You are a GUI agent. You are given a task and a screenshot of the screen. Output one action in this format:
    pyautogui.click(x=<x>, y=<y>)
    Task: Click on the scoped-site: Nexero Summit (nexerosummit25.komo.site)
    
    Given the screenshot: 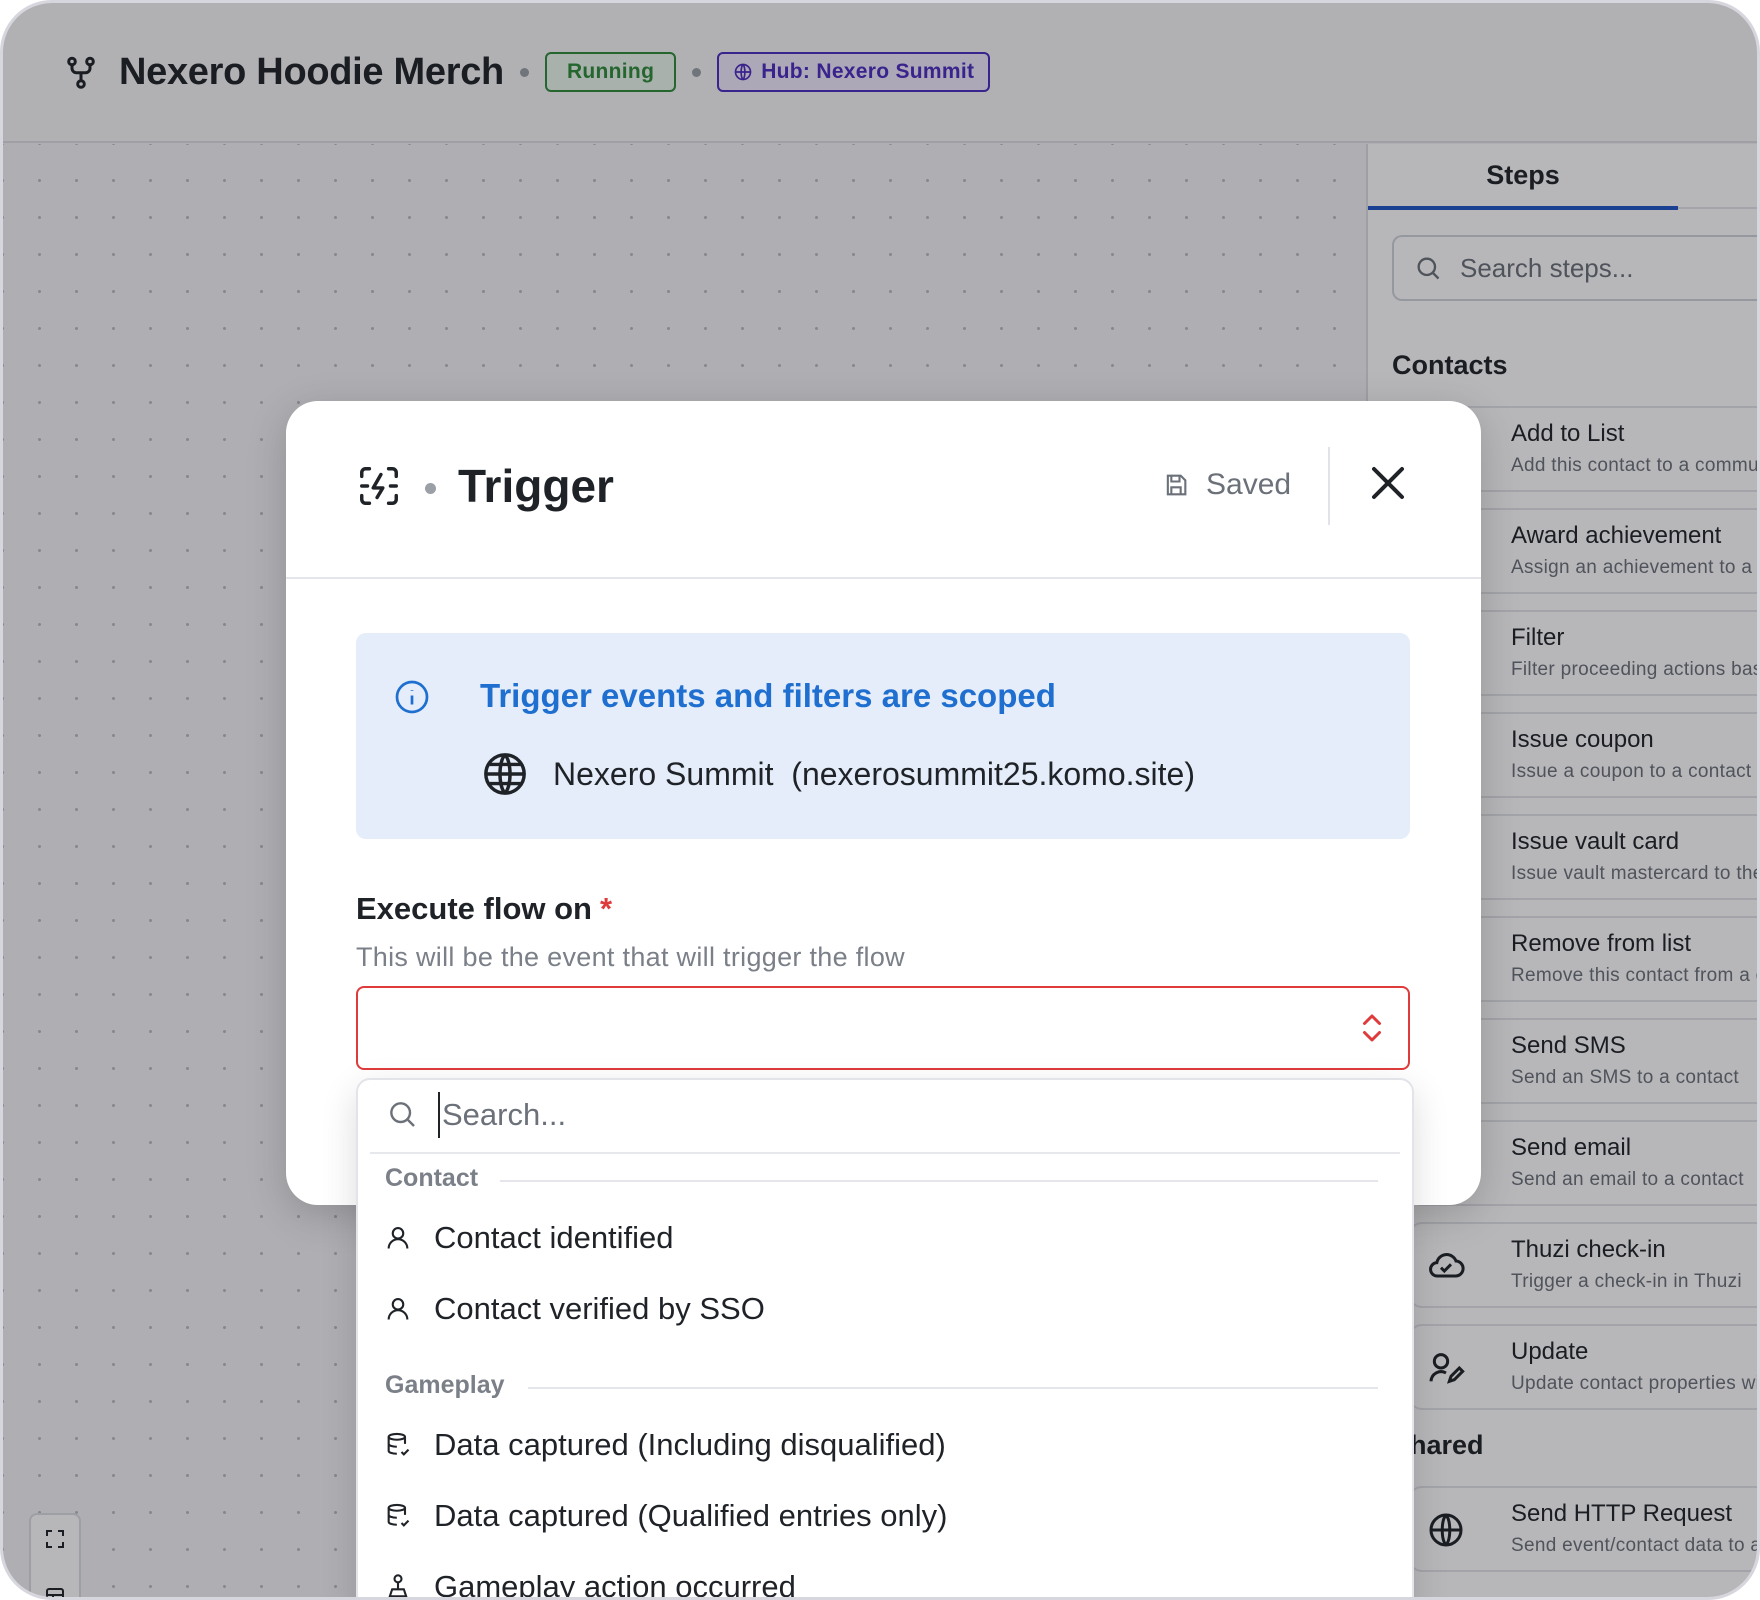 What is the action you would take?
    pyautogui.click(x=874, y=774)
    